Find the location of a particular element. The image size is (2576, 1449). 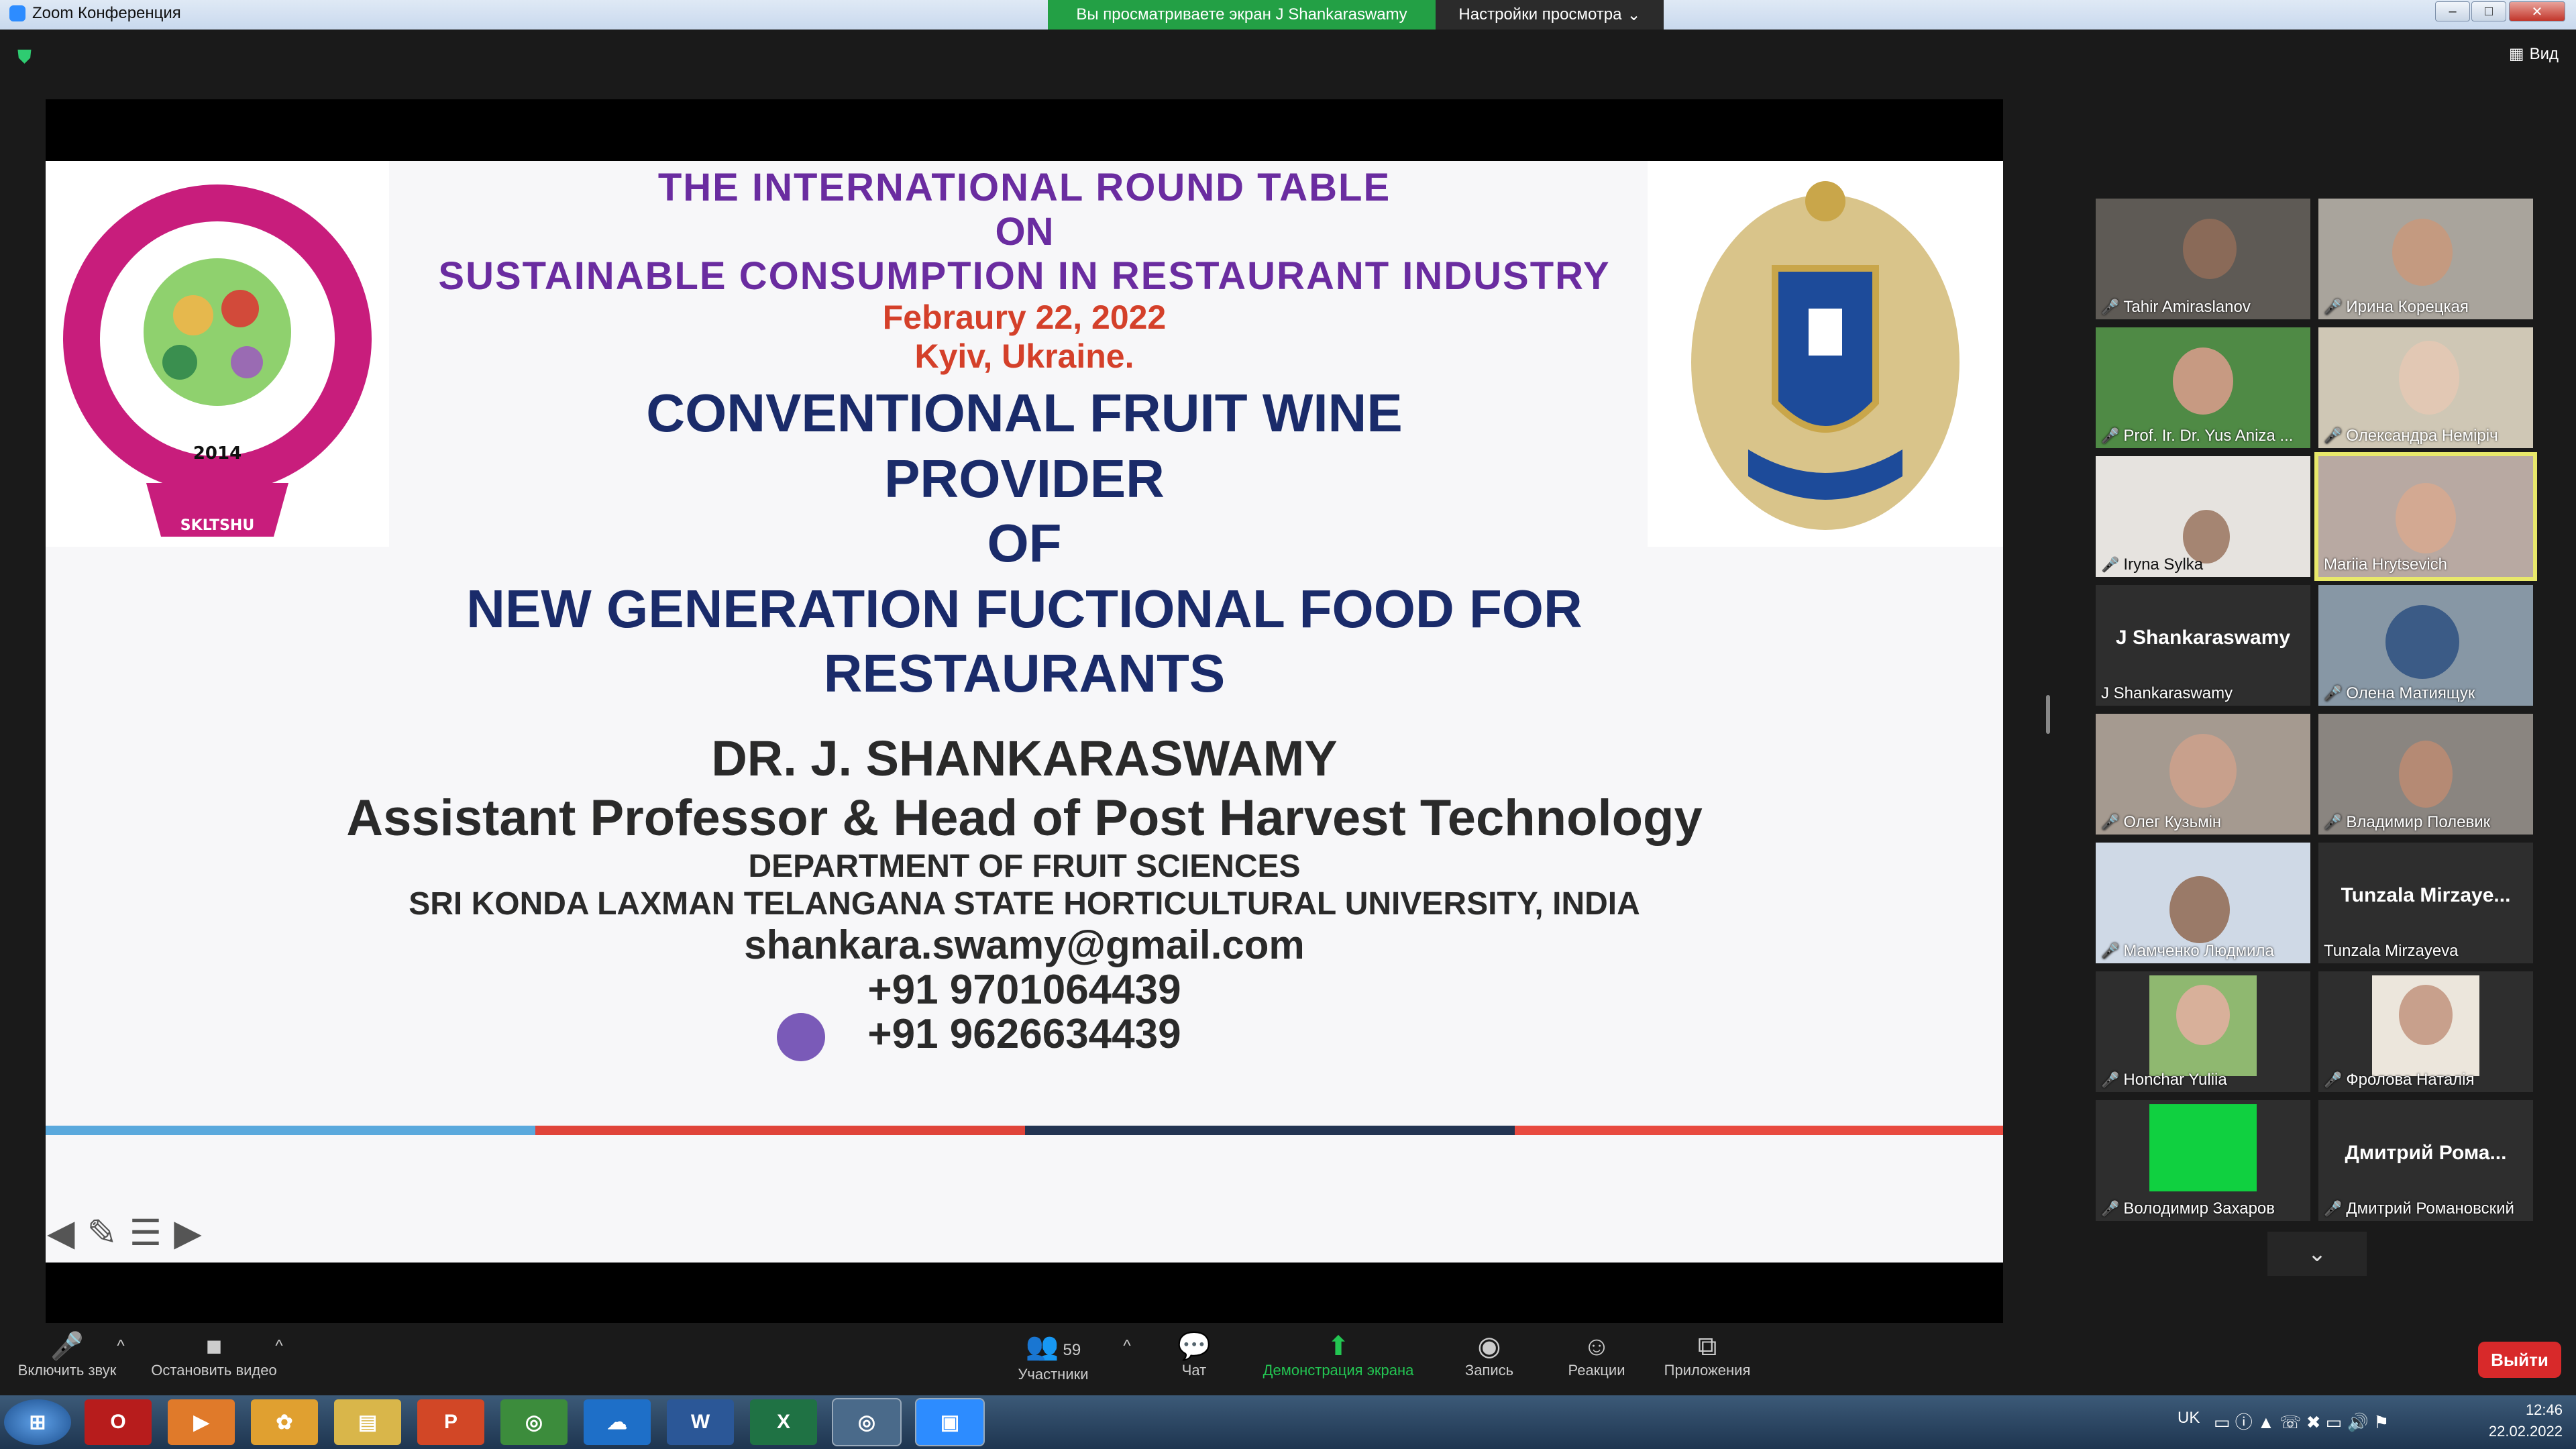

stop-video-label: Остановить видео is located at coordinates (214, 1370).